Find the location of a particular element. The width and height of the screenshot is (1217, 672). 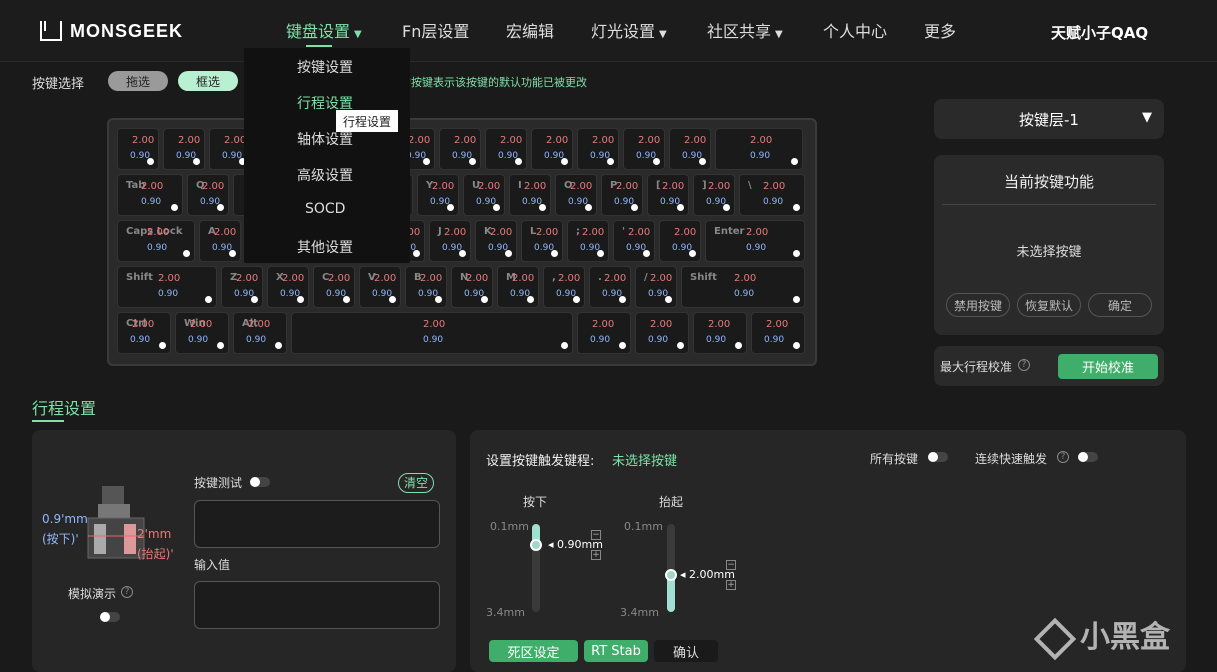

all-keys-toggle is located at coordinates (938, 457).